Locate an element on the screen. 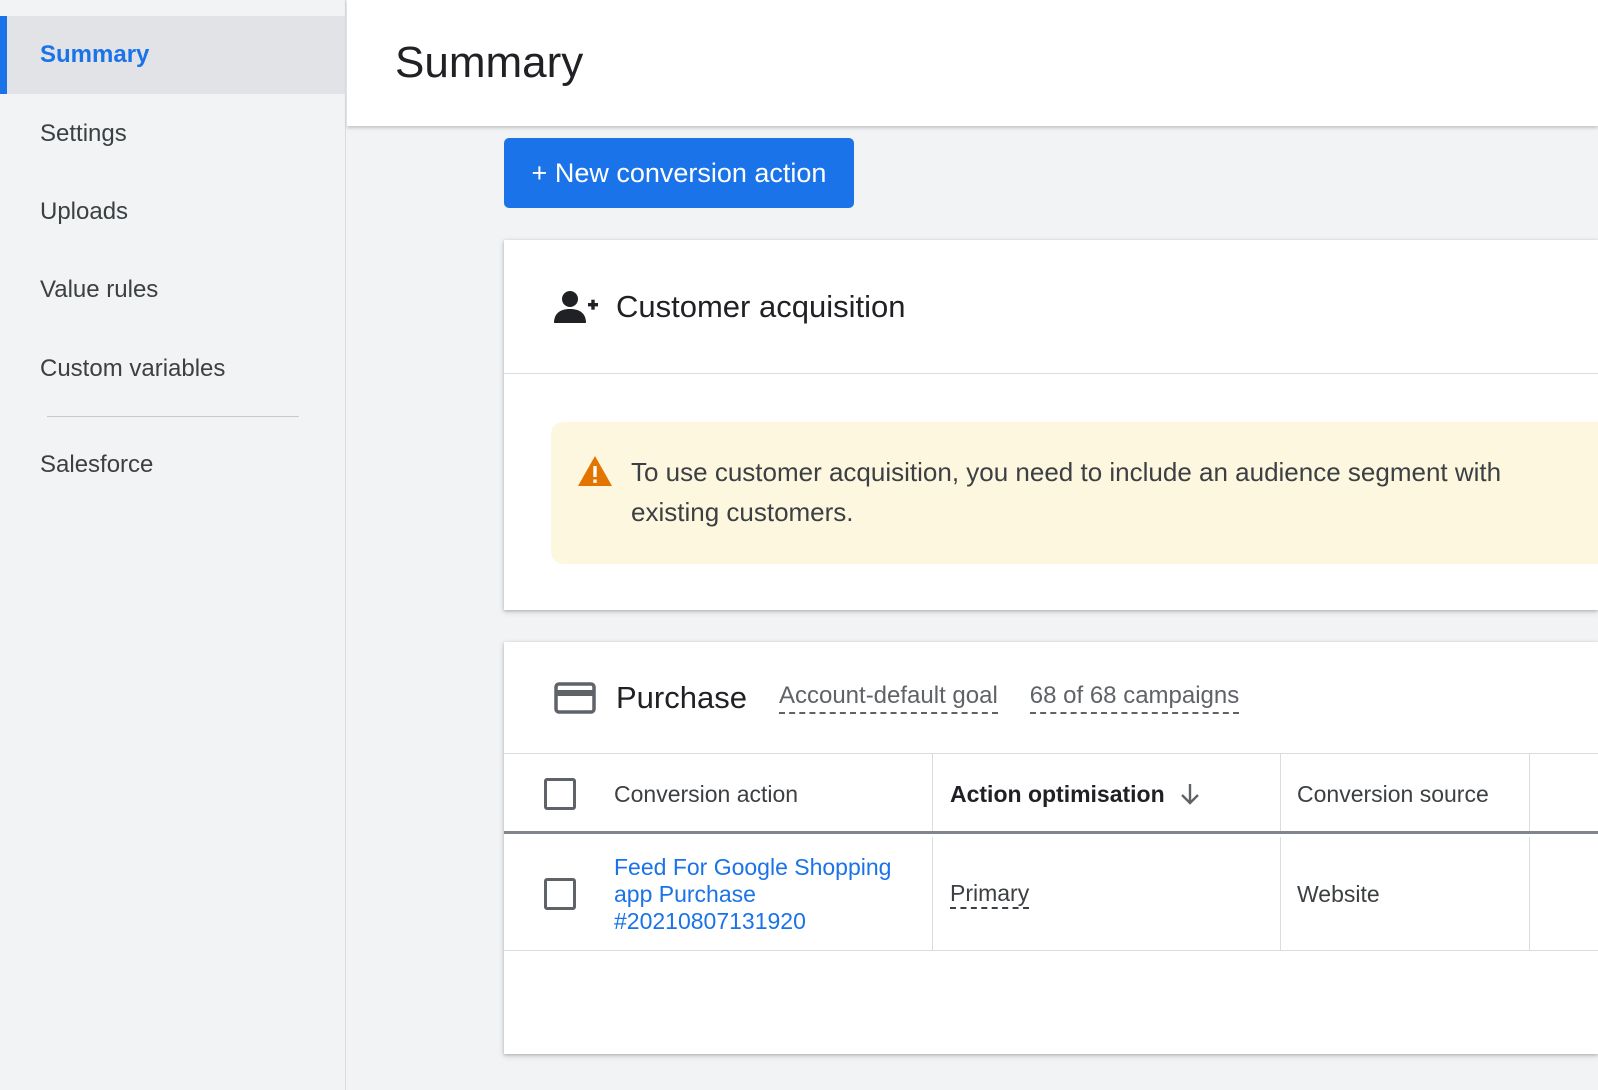  row-checkbox is located at coordinates (560, 894).